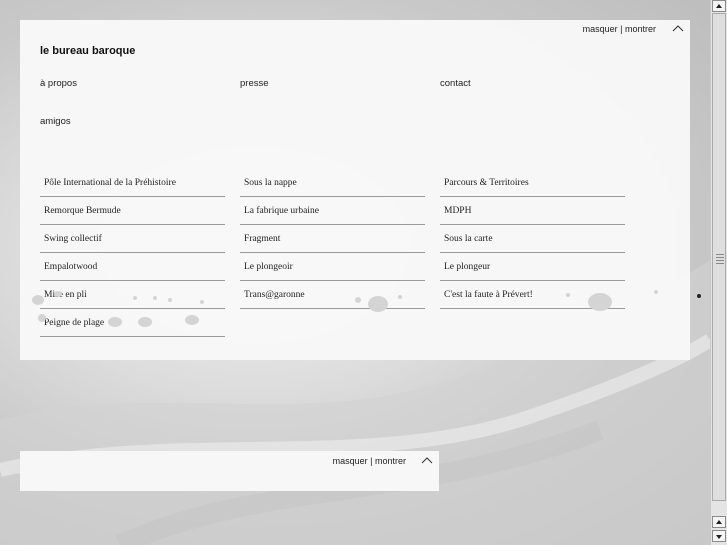  What do you see at coordinates (532, 211) in the screenshot?
I see `project-link: MDPH` at bounding box center [532, 211].